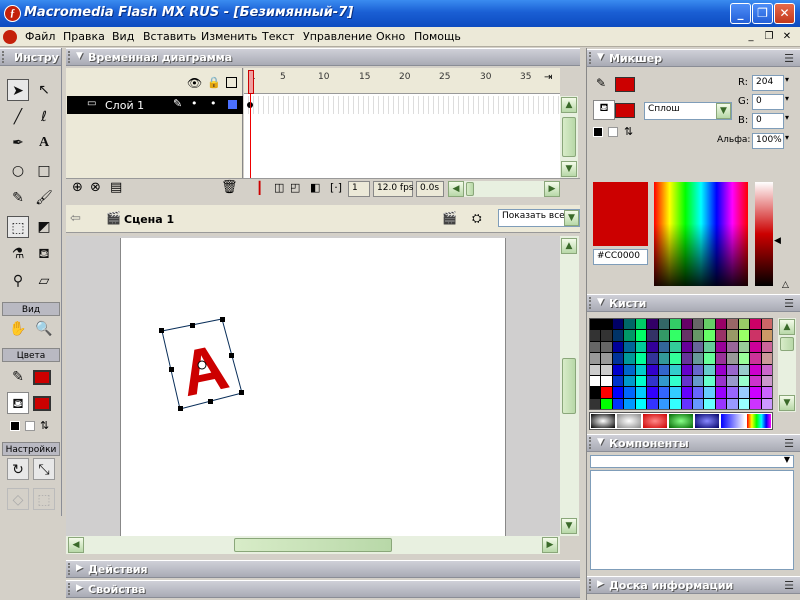  I want to click on green-field: 0, so click(768, 102).